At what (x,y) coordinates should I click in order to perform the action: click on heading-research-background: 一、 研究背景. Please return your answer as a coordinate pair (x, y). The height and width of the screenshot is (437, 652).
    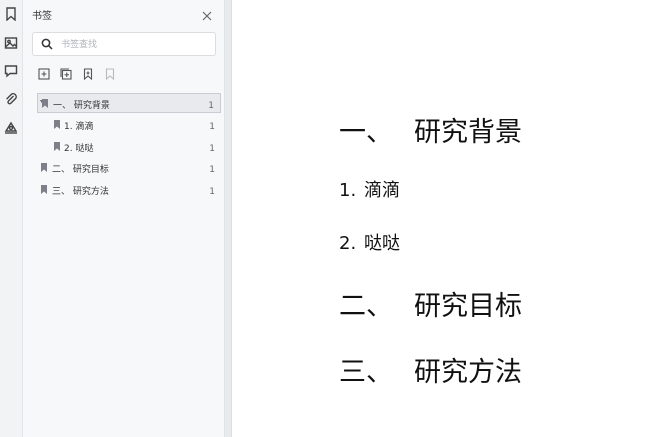
    Looking at the image, I should click on (430, 129).